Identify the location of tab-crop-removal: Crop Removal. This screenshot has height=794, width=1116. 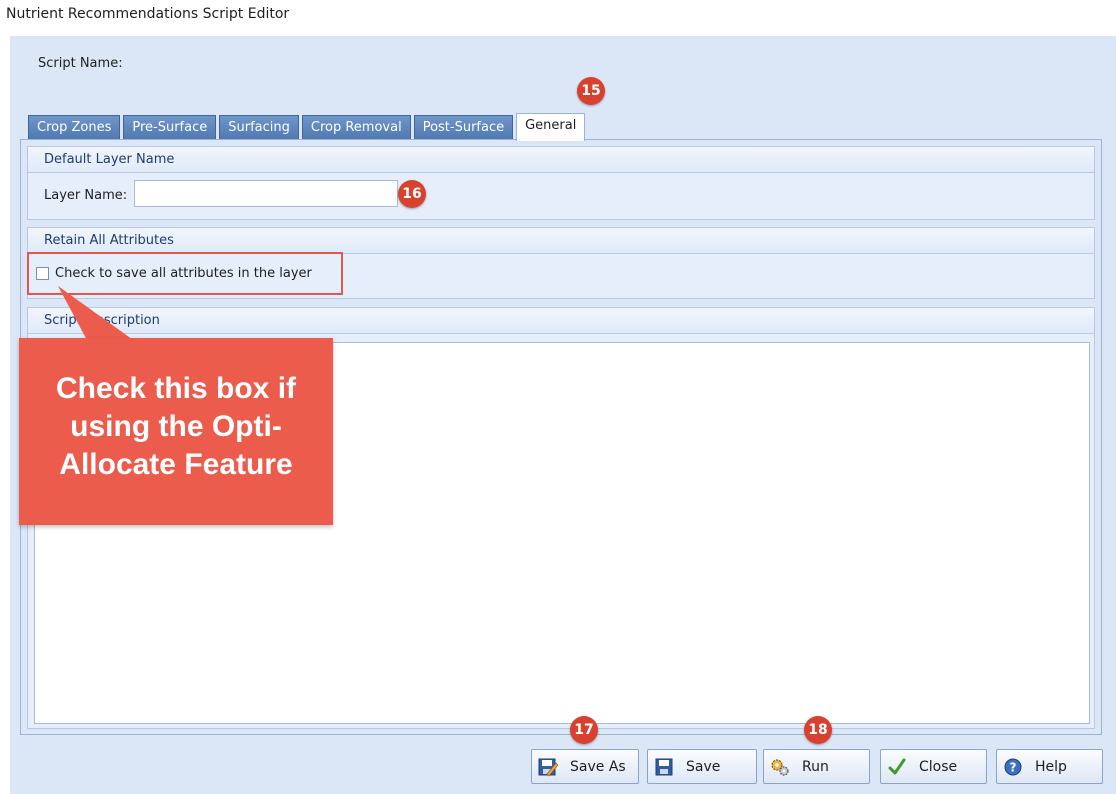
(356, 127).